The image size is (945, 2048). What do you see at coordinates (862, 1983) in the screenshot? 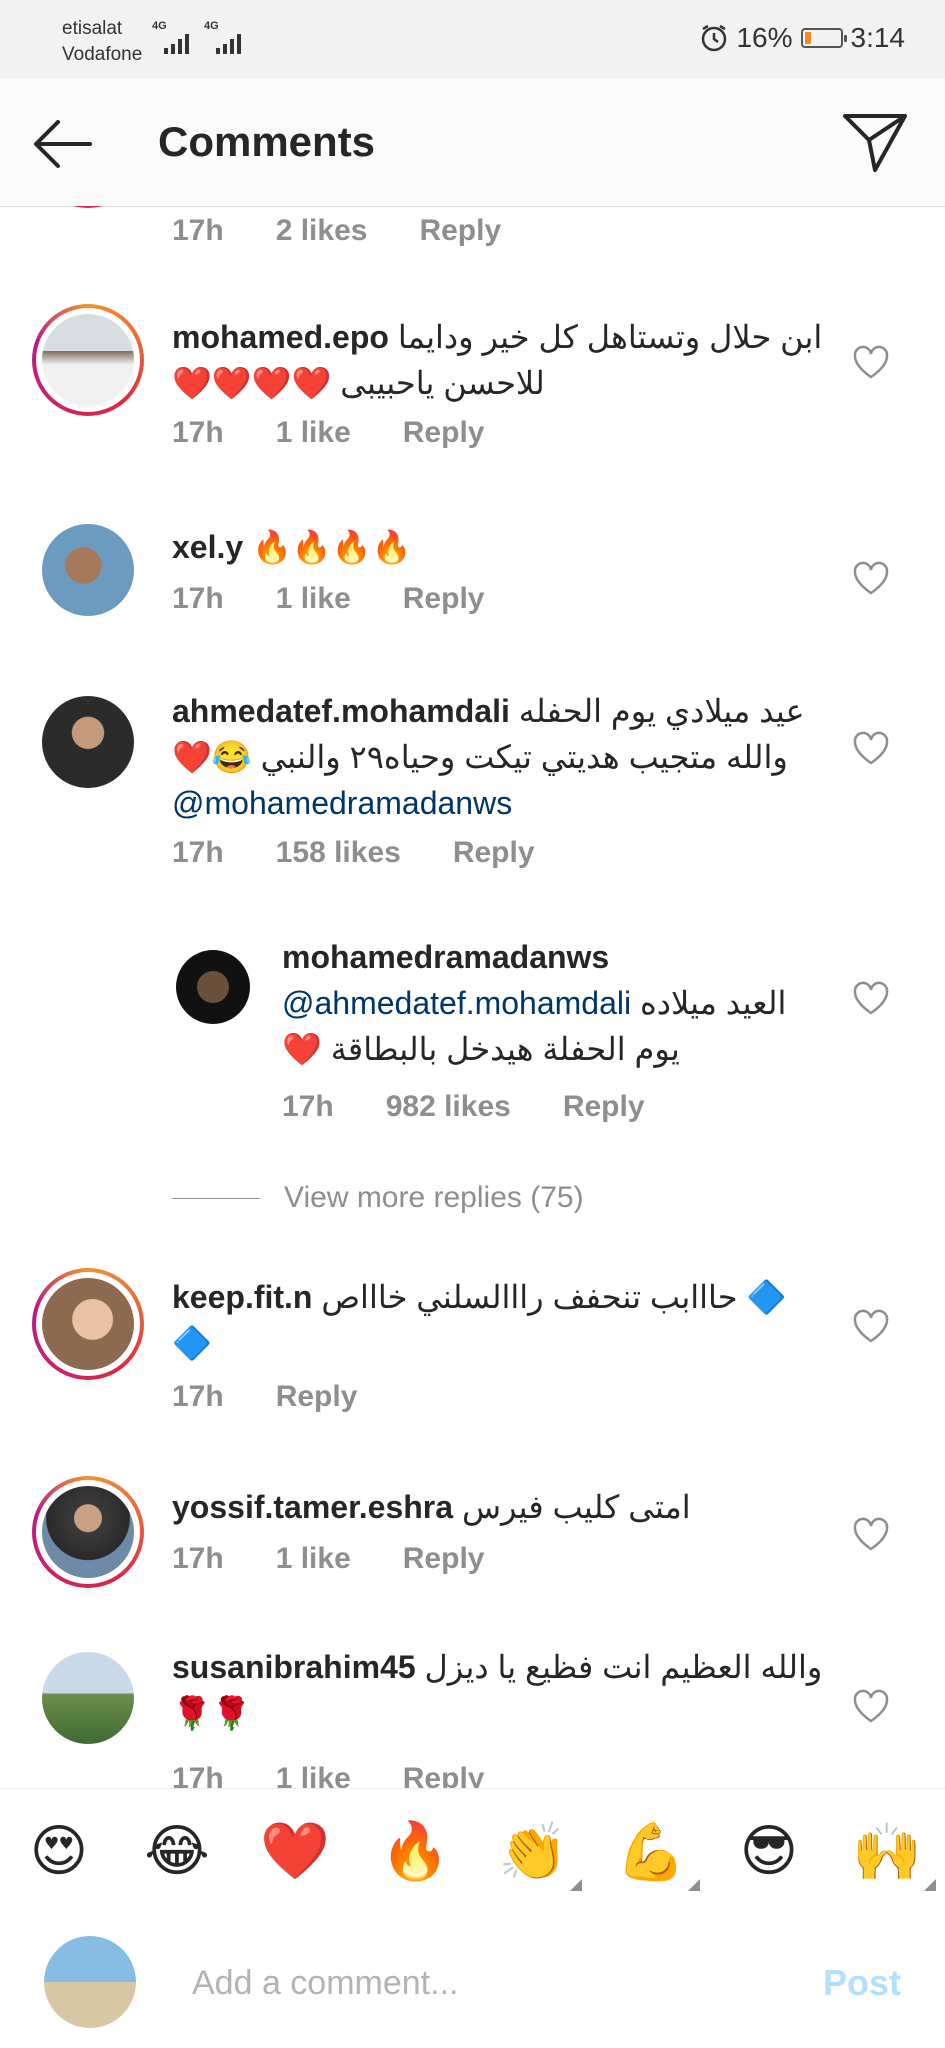
I see `post-button: Post` at bounding box center [862, 1983].